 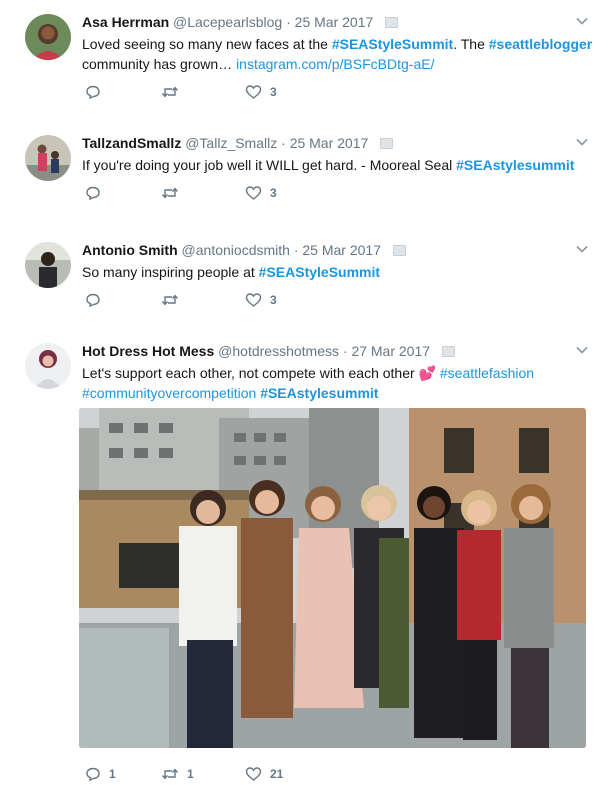 What do you see at coordinates (131, 143) in the screenshot?
I see `display-name: TallzandSmallz` at bounding box center [131, 143].